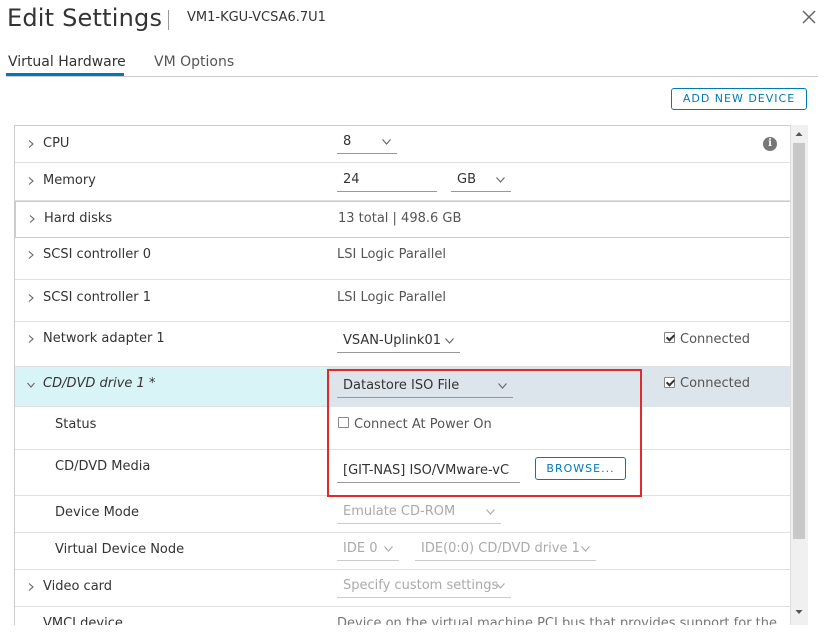 The image size is (828, 636). Describe the element at coordinates (403, 144) in the screenshot. I see `row-cpu: CPU 8 i` at that location.